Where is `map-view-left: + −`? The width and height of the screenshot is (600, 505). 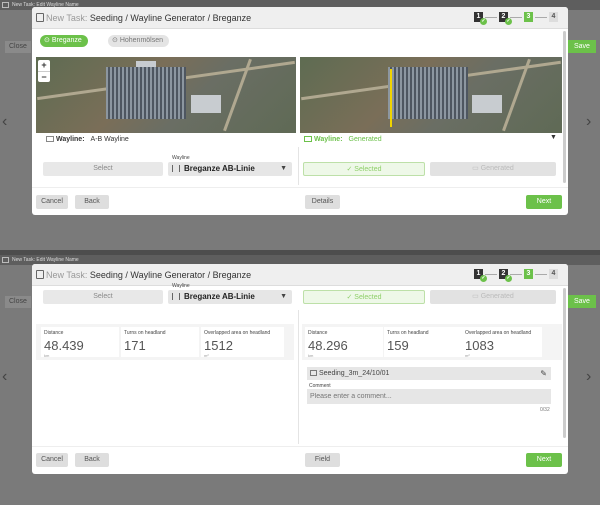 map-view-left: + − is located at coordinates (166, 95).